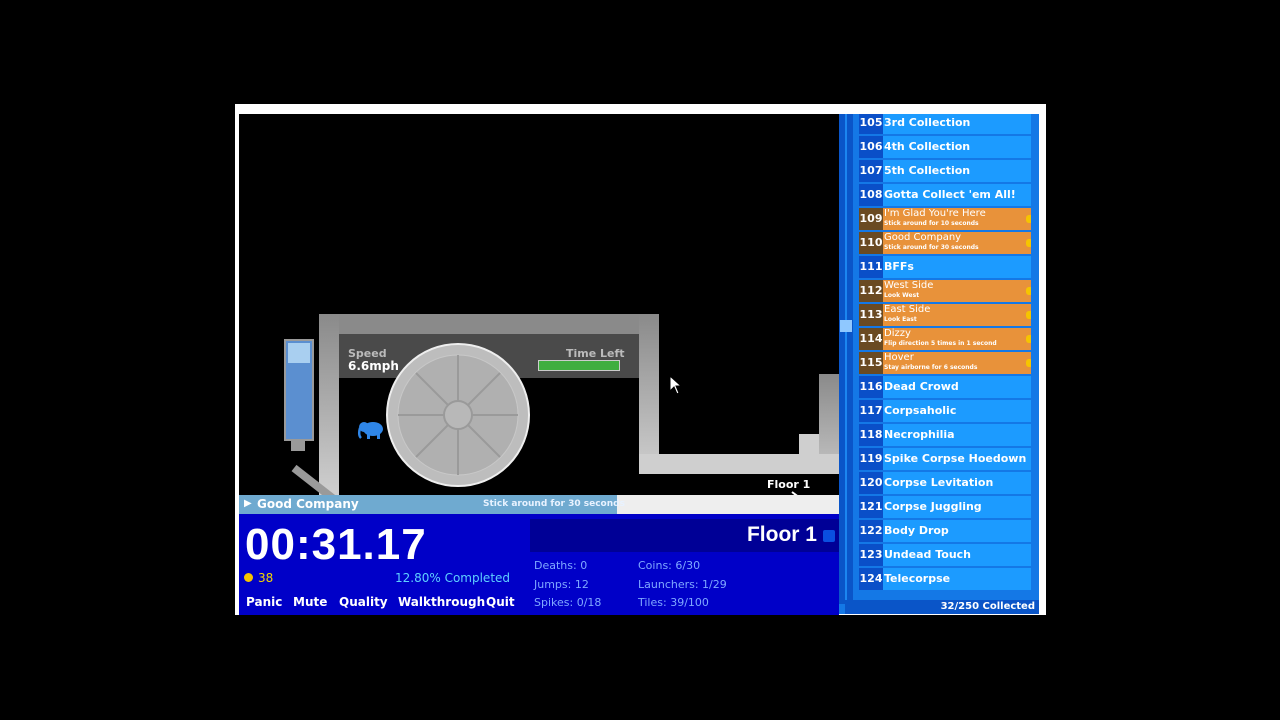  What do you see at coordinates (554, 504) in the screenshot?
I see `achievement-description: Stick around for 30 seconds` at bounding box center [554, 504].